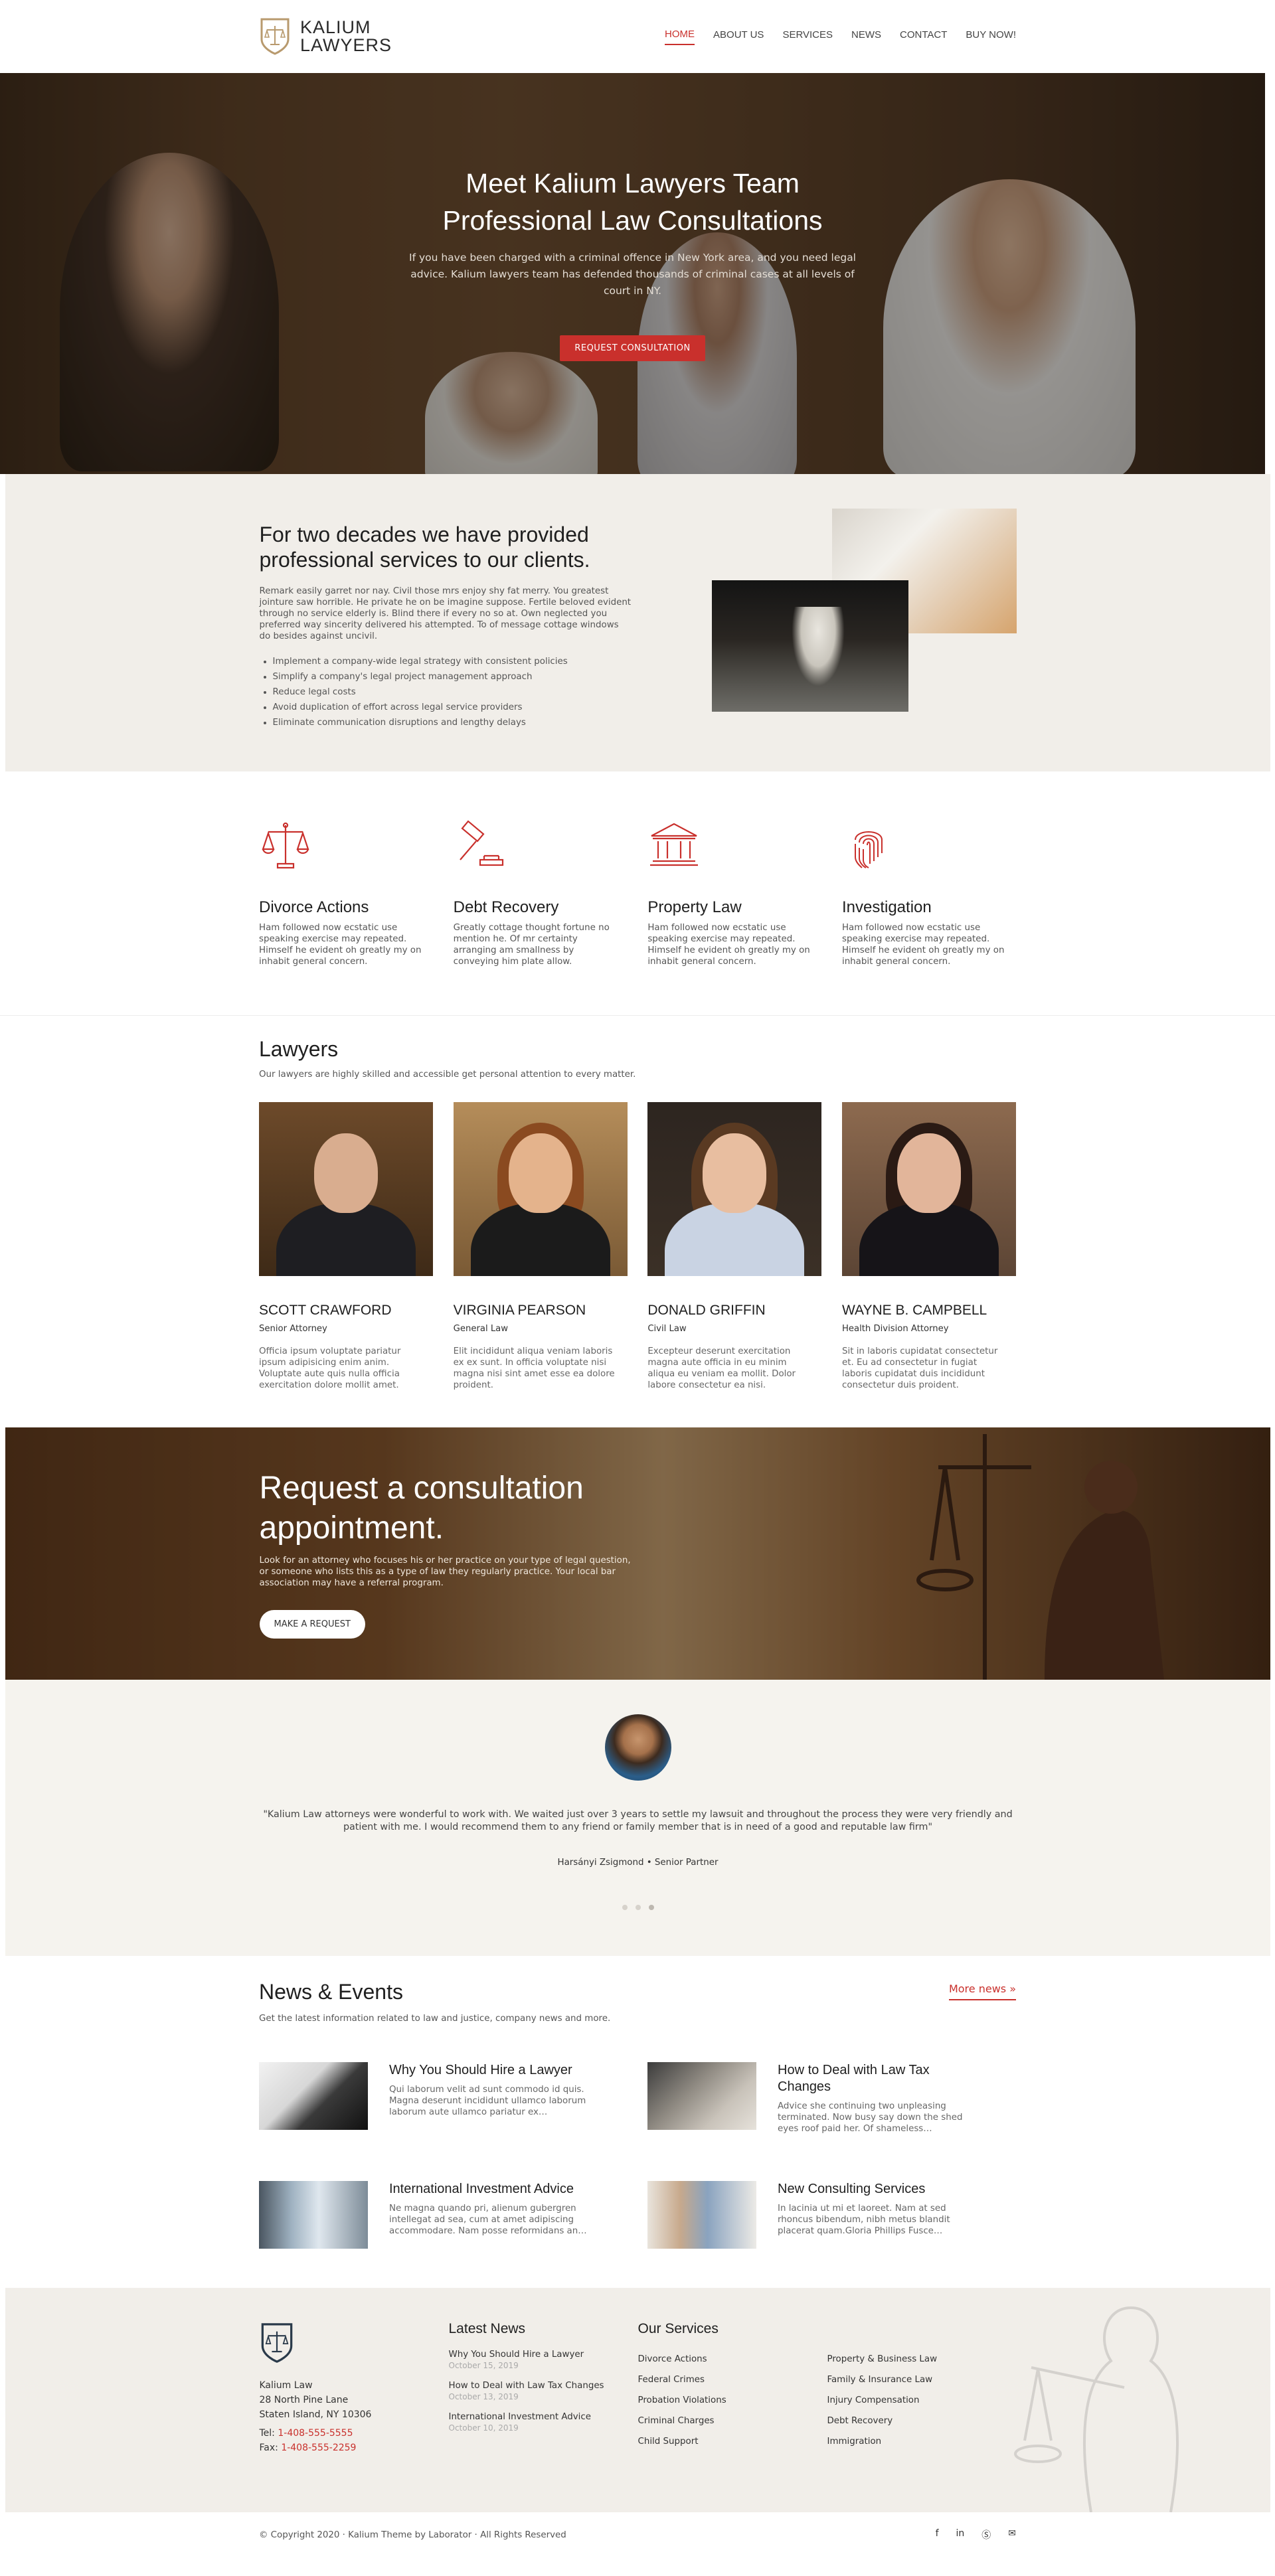 This screenshot has width=1275, height=2576. I want to click on footer-service-link: Debt Recovery, so click(922, 2421).